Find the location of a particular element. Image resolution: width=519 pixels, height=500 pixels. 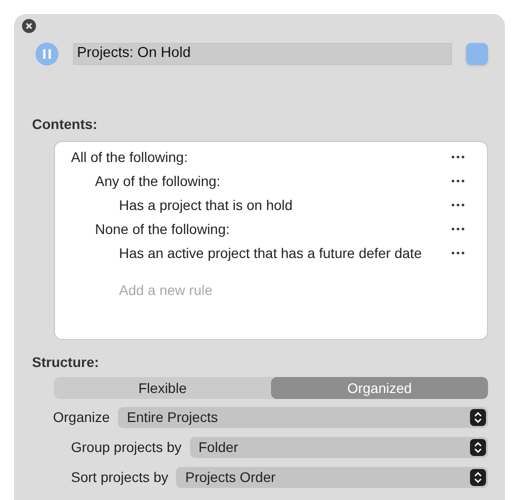

rule-text: None of the following: is located at coordinates (273, 229).